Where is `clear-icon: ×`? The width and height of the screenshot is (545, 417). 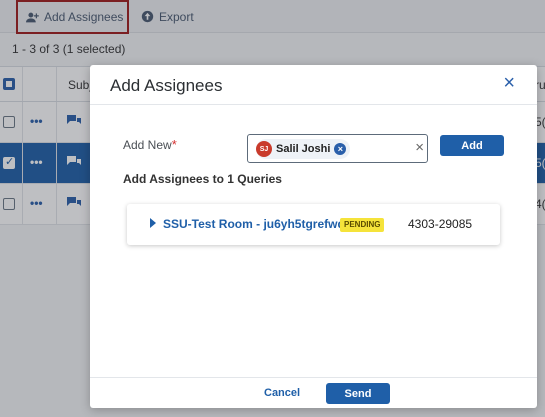 clear-icon: × is located at coordinates (419, 148).